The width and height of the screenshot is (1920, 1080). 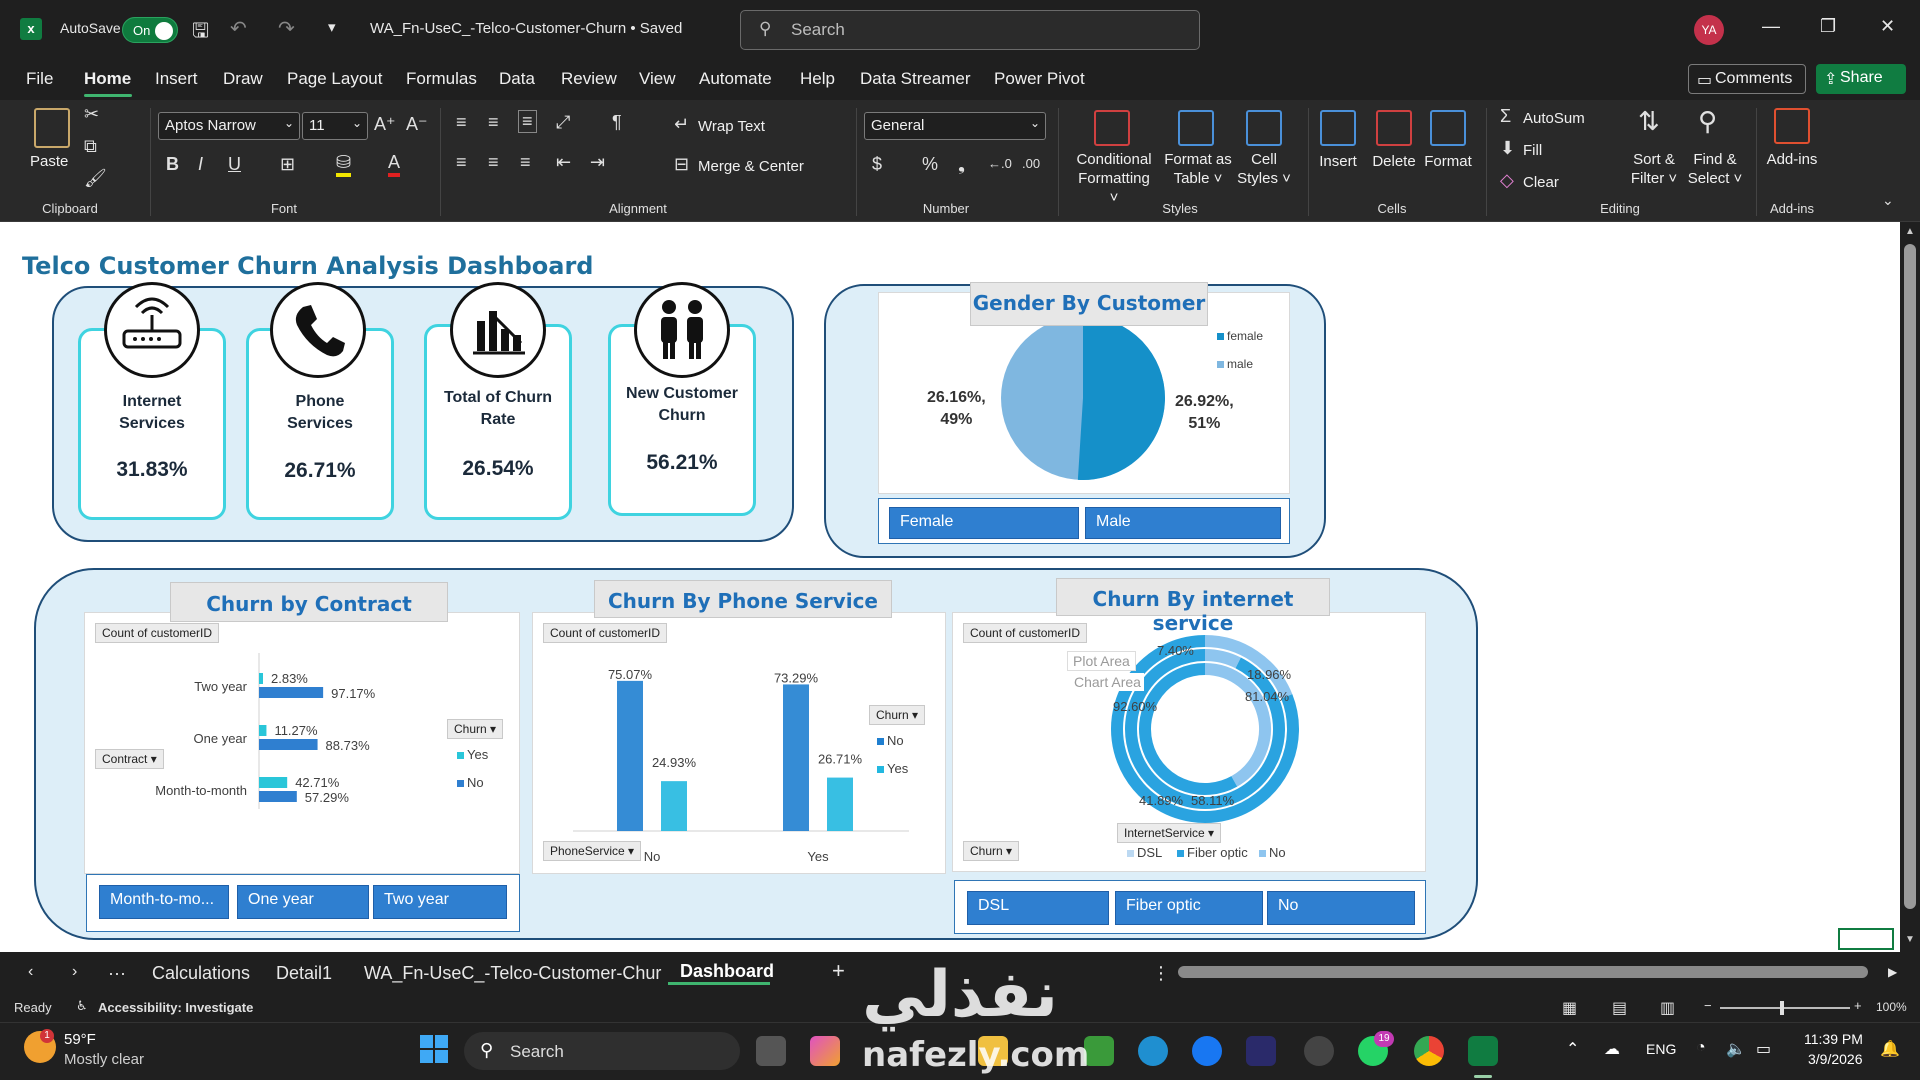 I want to click on increase-decimal-icon: ←.0, so click(x=1000, y=163).